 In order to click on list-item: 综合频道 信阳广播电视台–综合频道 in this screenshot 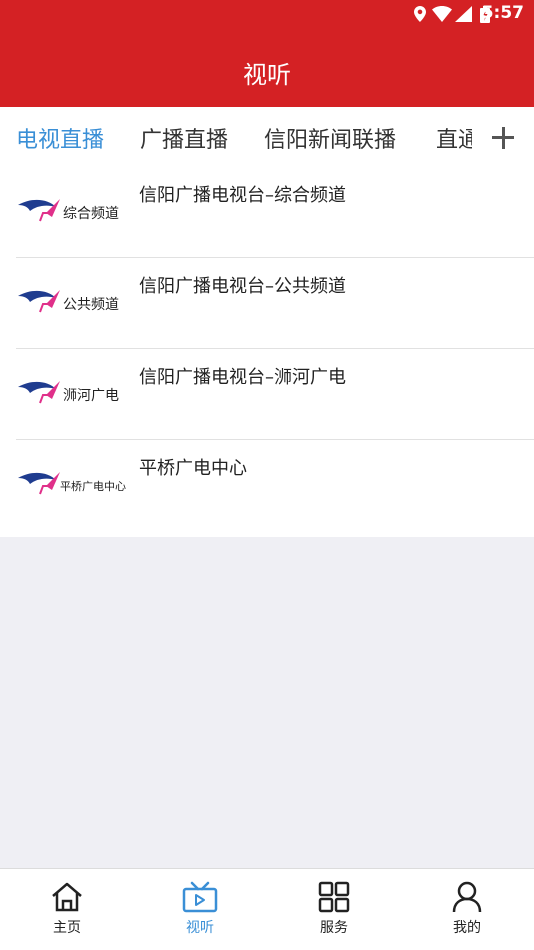, I will do `click(275, 212)`.